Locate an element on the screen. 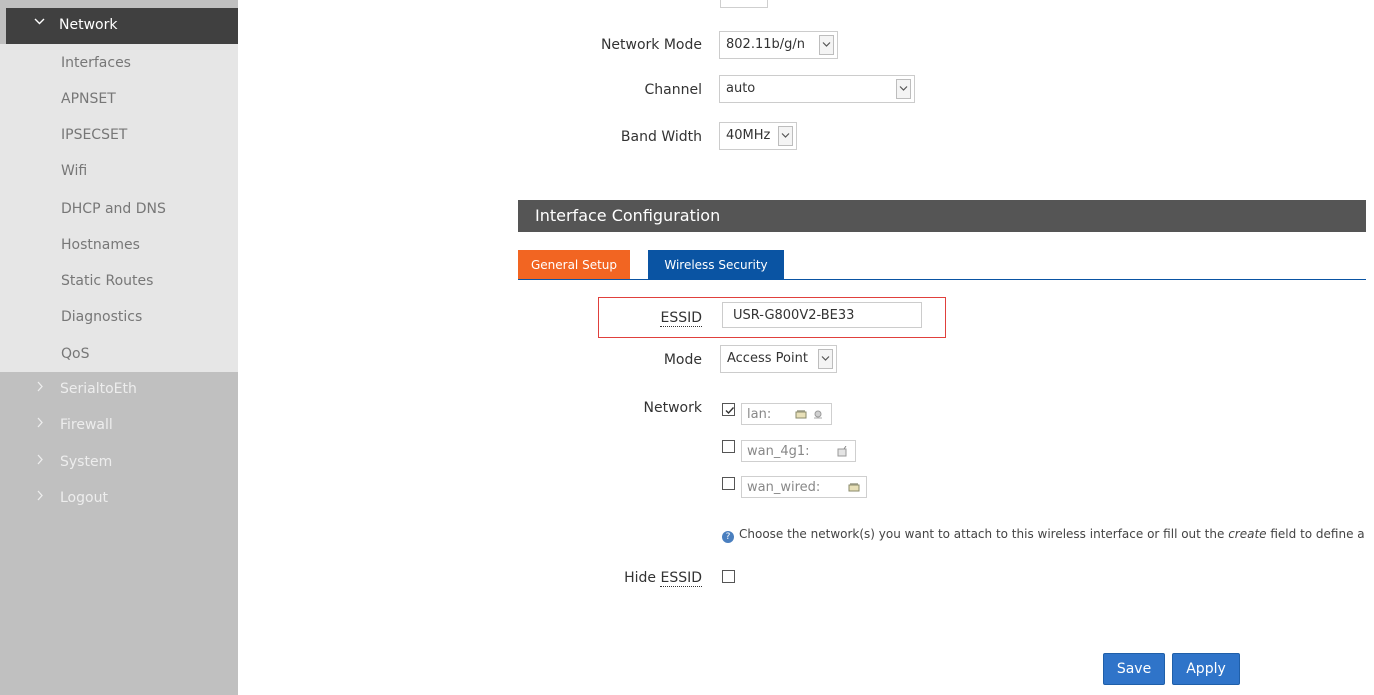 Image resolution: width=1374 pixels, height=695 pixels. network-wan-4g1-chip: wan_4g1: is located at coordinates (798, 451).